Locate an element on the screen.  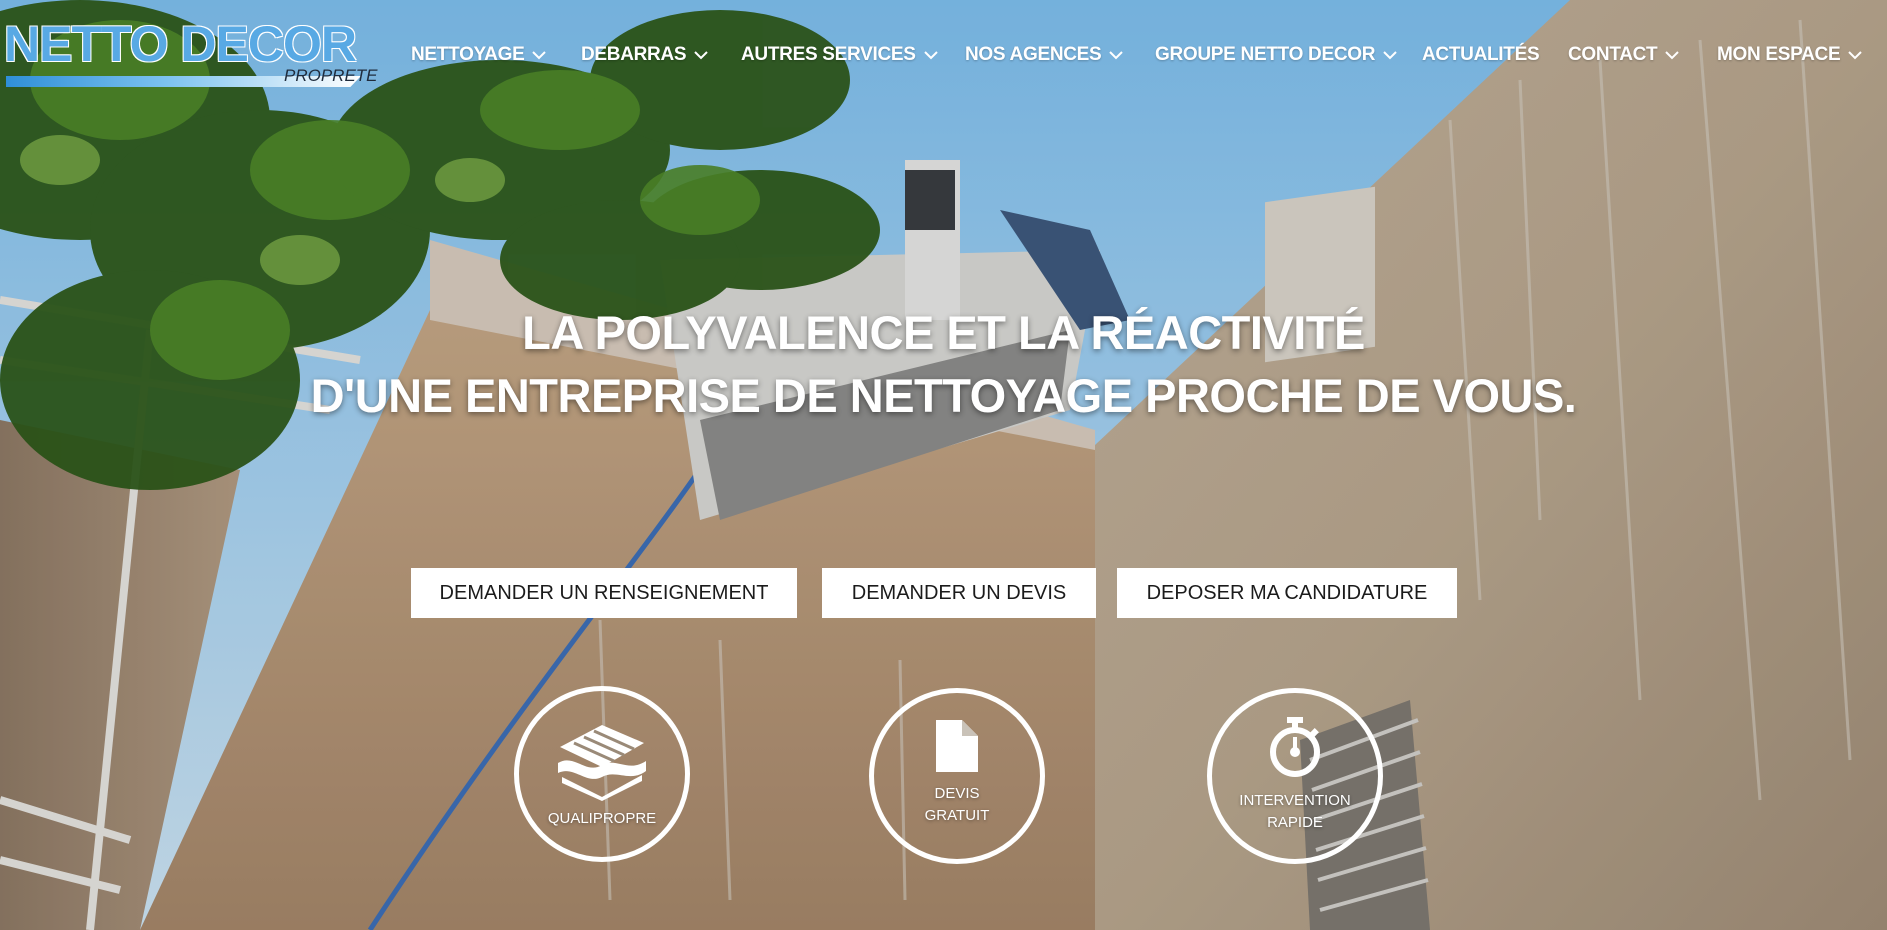
nav-item-label: MON ESPACE is located at coordinates (1779, 54).